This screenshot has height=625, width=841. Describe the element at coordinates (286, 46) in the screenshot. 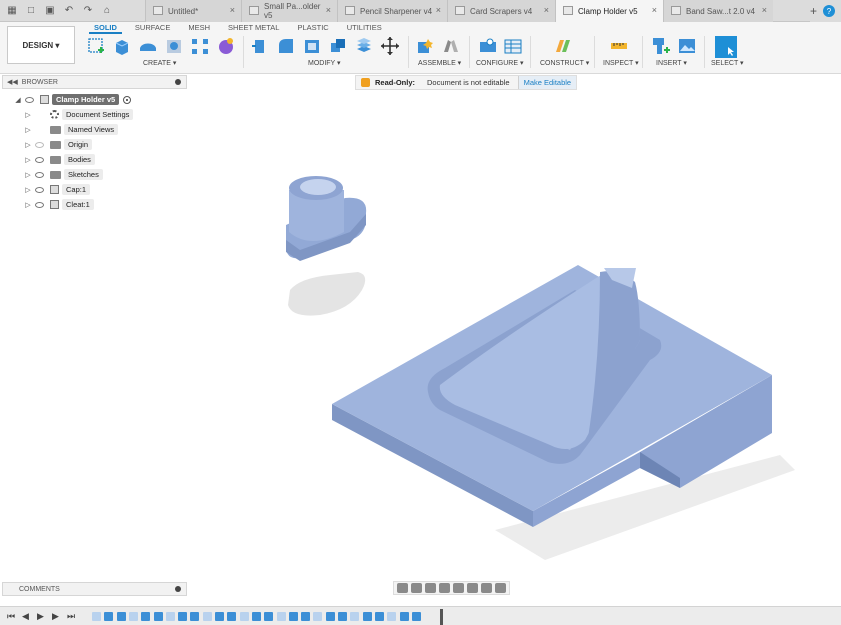

I see `fillet-icon` at that location.